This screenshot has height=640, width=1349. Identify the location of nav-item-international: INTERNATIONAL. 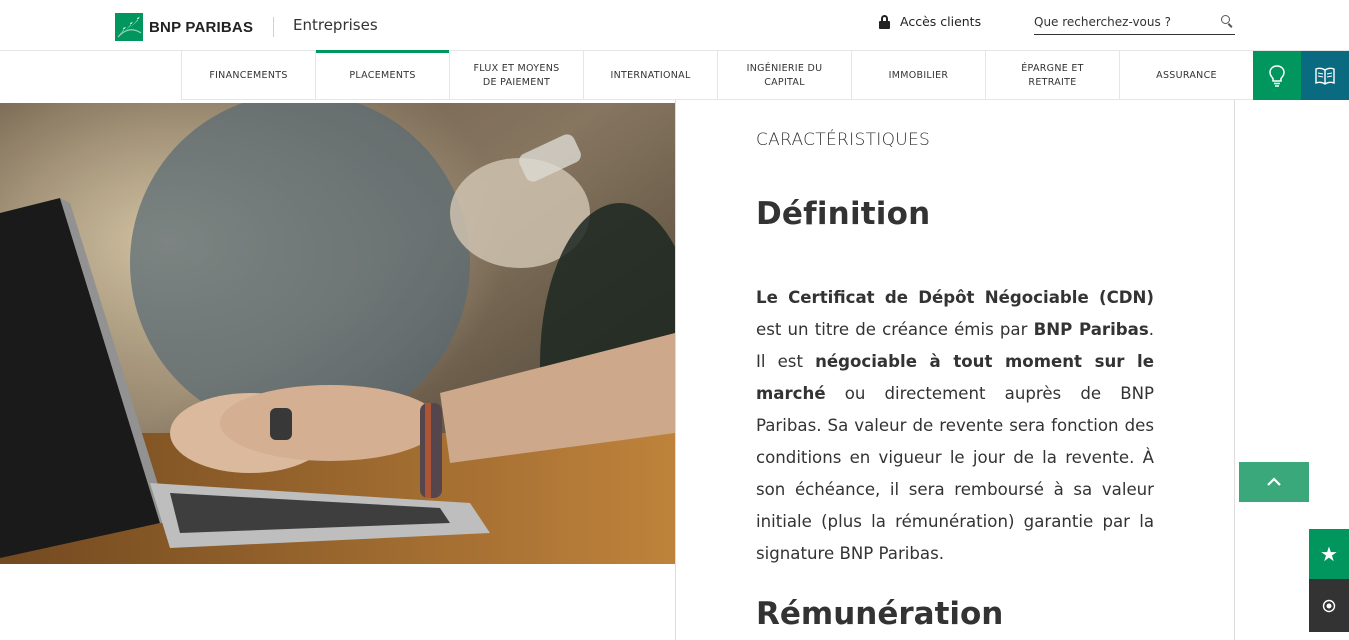
(650, 75).